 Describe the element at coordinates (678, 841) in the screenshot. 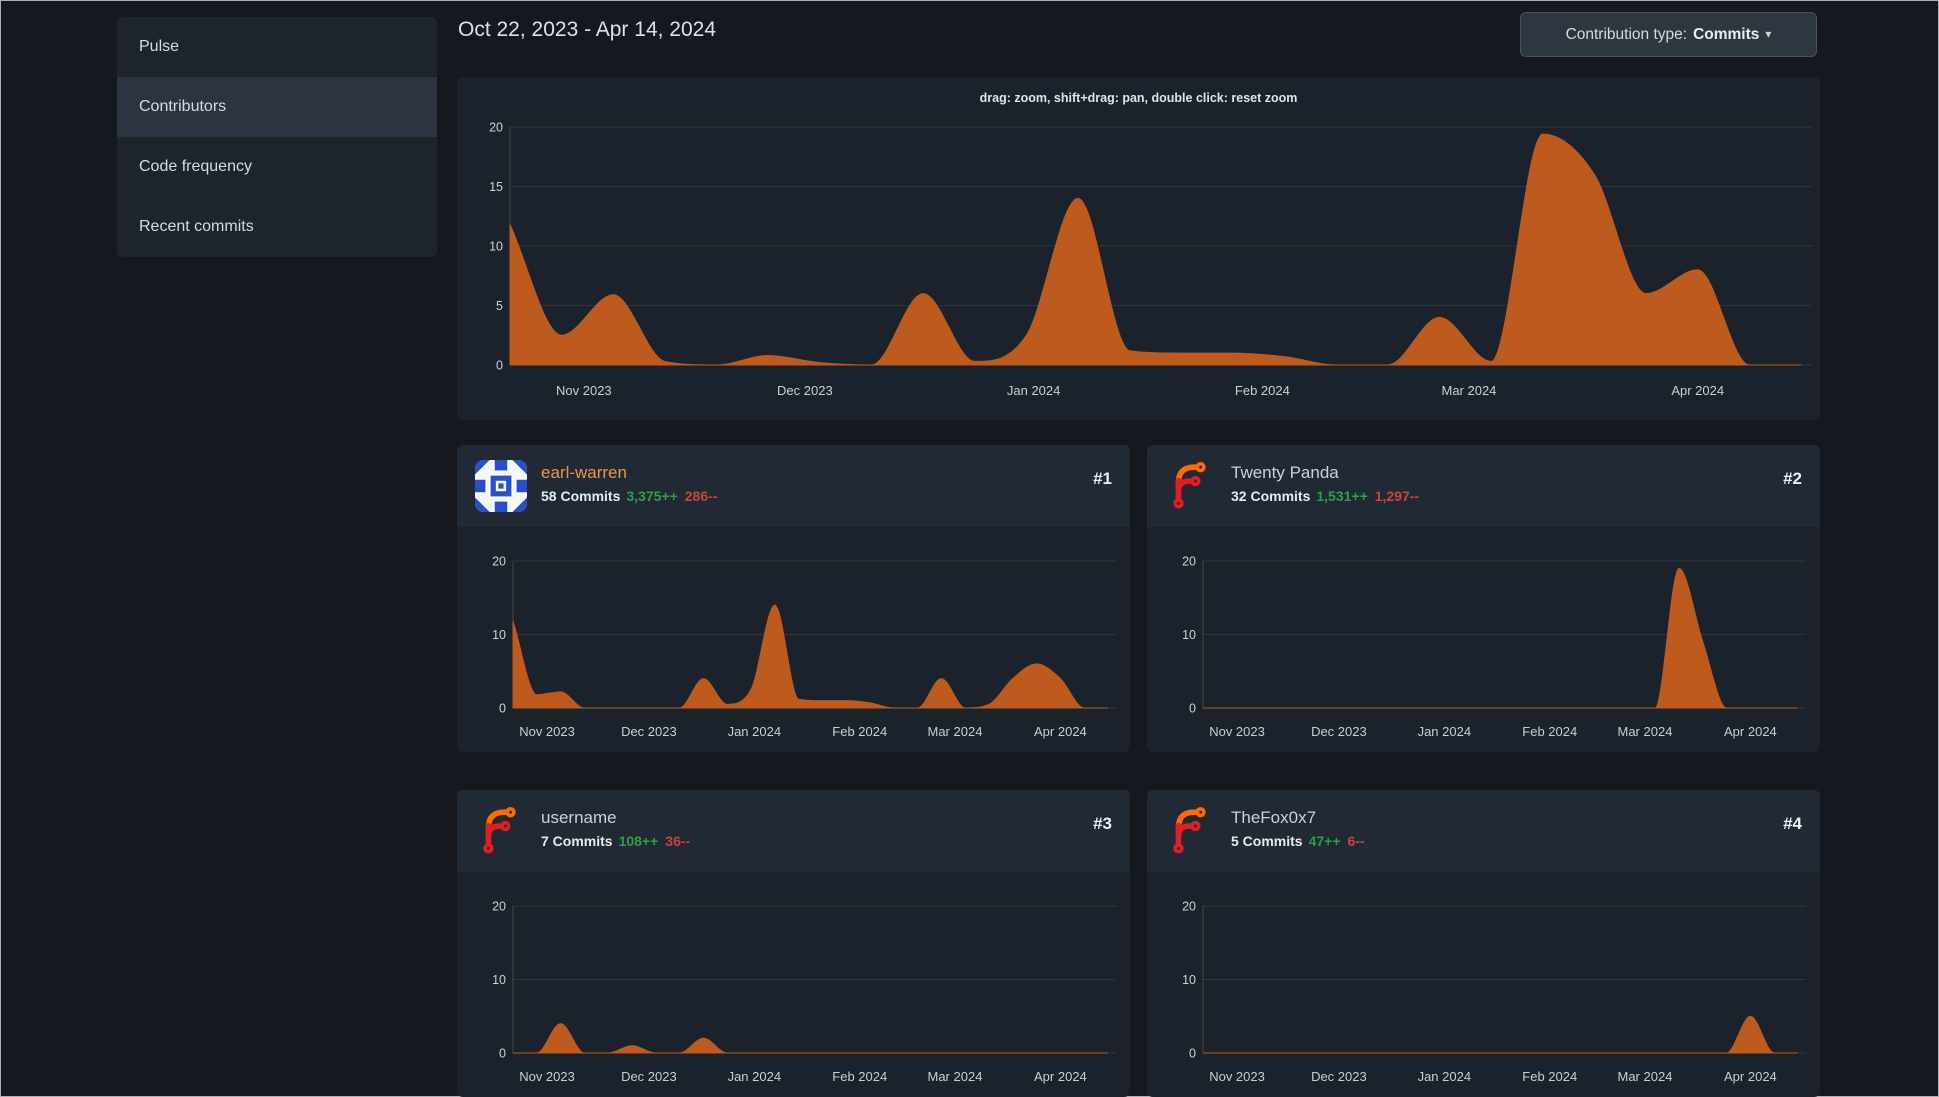

I see `deletions-count: 36--` at that location.